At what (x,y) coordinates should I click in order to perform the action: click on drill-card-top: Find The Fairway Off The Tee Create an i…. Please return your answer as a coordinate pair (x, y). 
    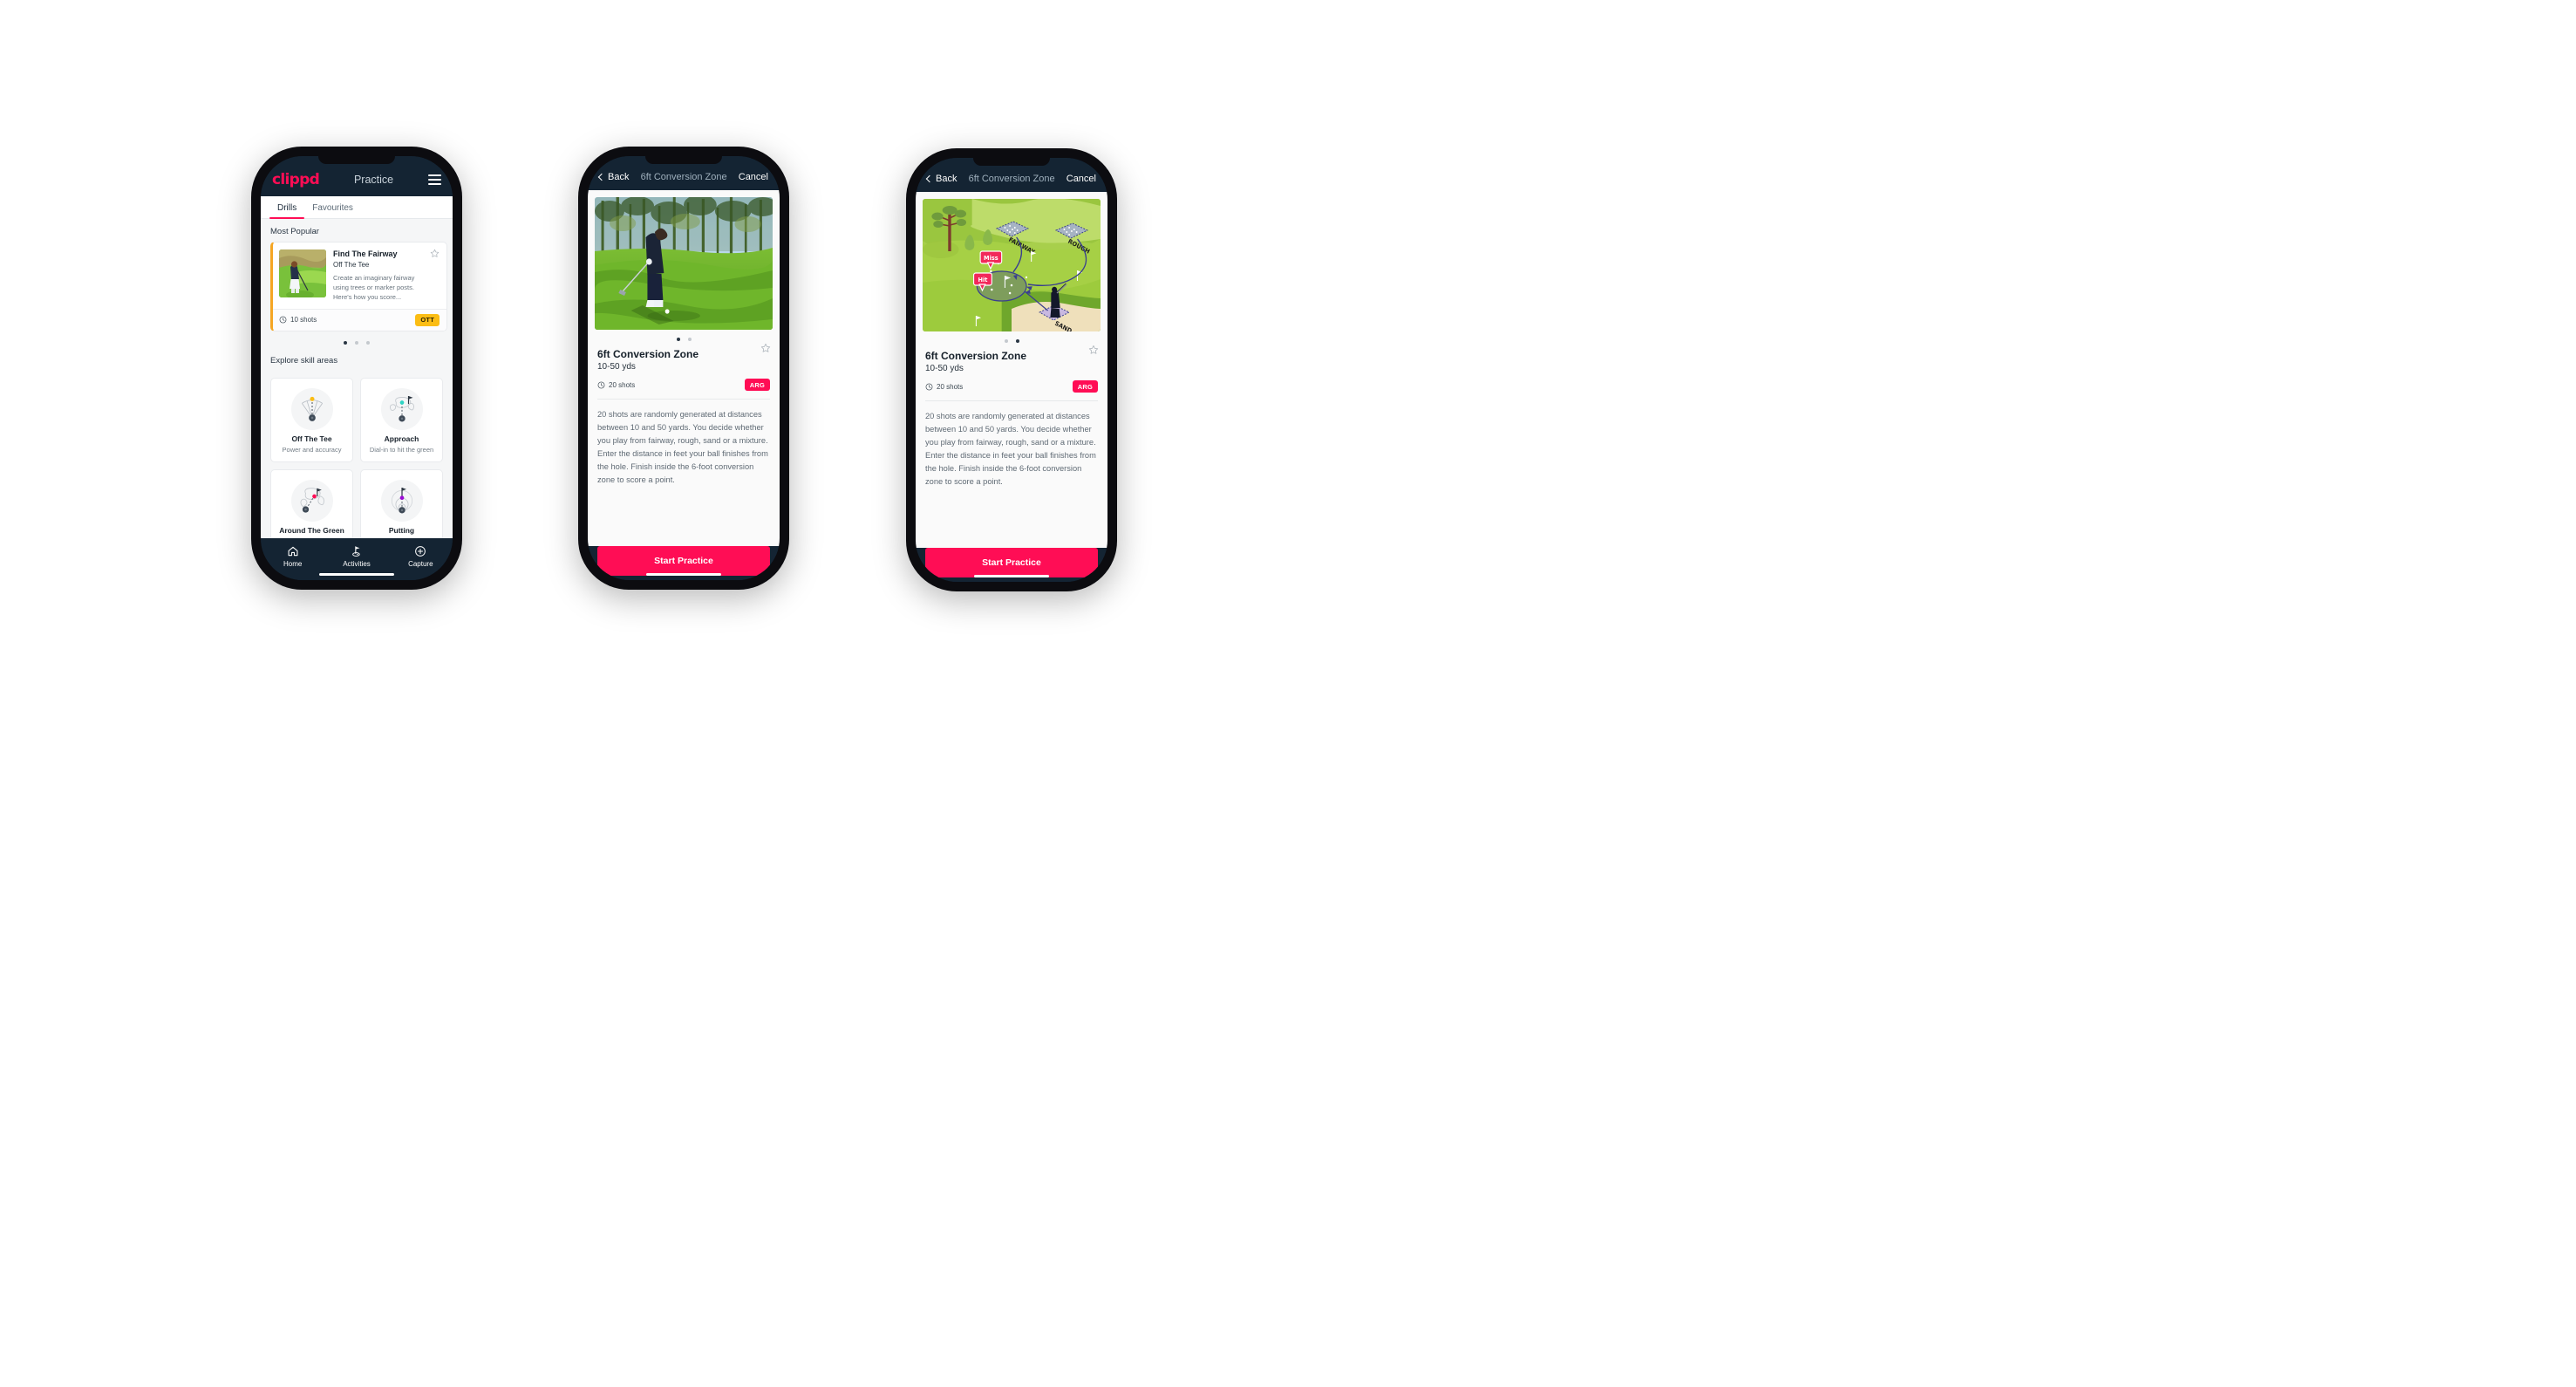
    Looking at the image, I should click on (359, 276).